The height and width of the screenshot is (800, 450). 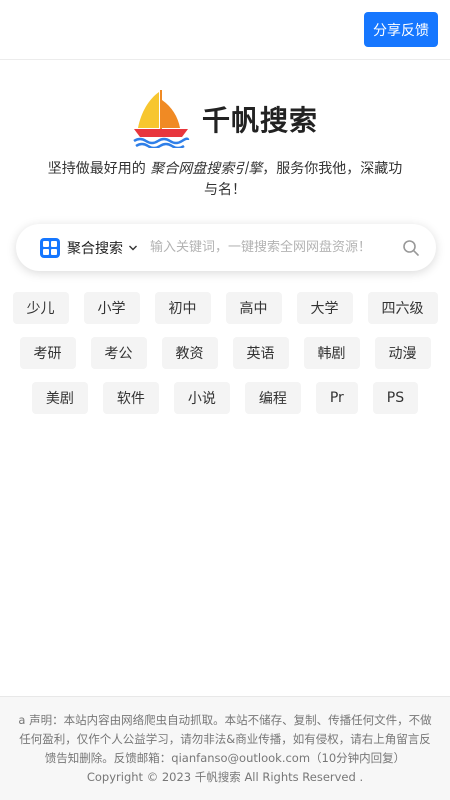 I want to click on tag-row: 考研 考公 教资 英语 韩剧 动漫, so click(x=225, y=353).